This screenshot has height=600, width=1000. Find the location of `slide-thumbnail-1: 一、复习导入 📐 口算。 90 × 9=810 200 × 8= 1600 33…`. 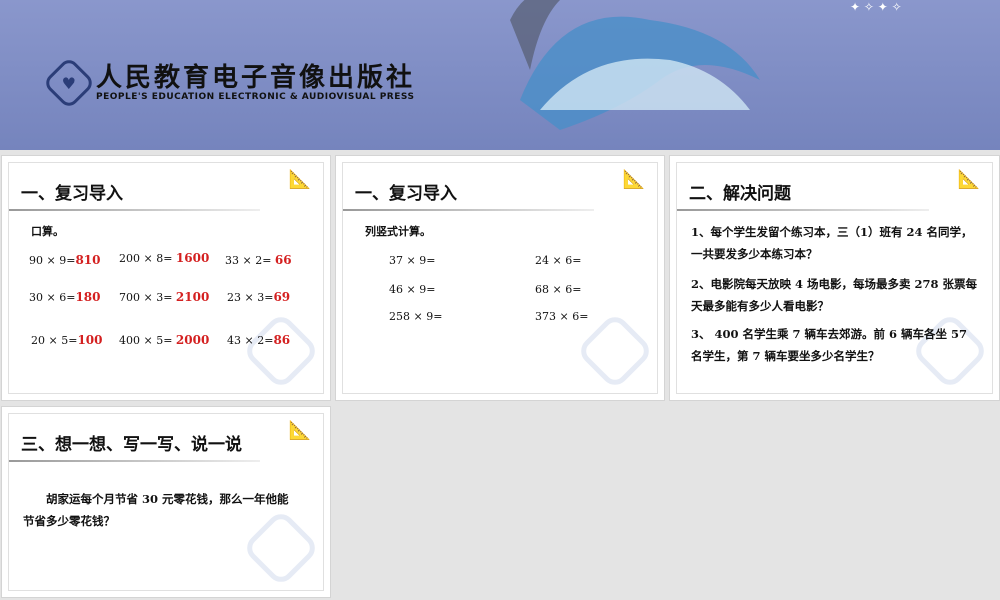

slide-thumbnail-1: 一、复习导入 📐 口算。 90 × 9=810 200 × 8= 1600 33… is located at coordinates (166, 278).